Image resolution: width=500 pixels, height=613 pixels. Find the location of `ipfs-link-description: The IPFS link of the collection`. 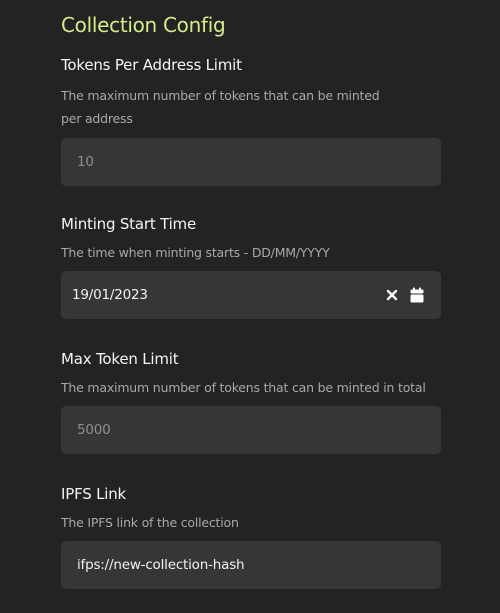

ipfs-link-description: The IPFS link of the collection is located at coordinates (150, 522).